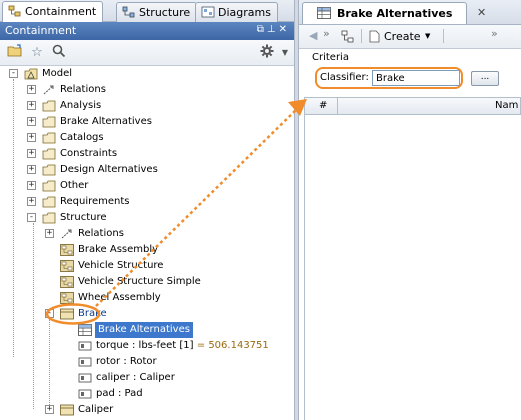 This screenshot has width=521, height=420. Describe the element at coordinates (145, 202) in the screenshot. I see `tree-item-requirements: + Requirements` at that location.